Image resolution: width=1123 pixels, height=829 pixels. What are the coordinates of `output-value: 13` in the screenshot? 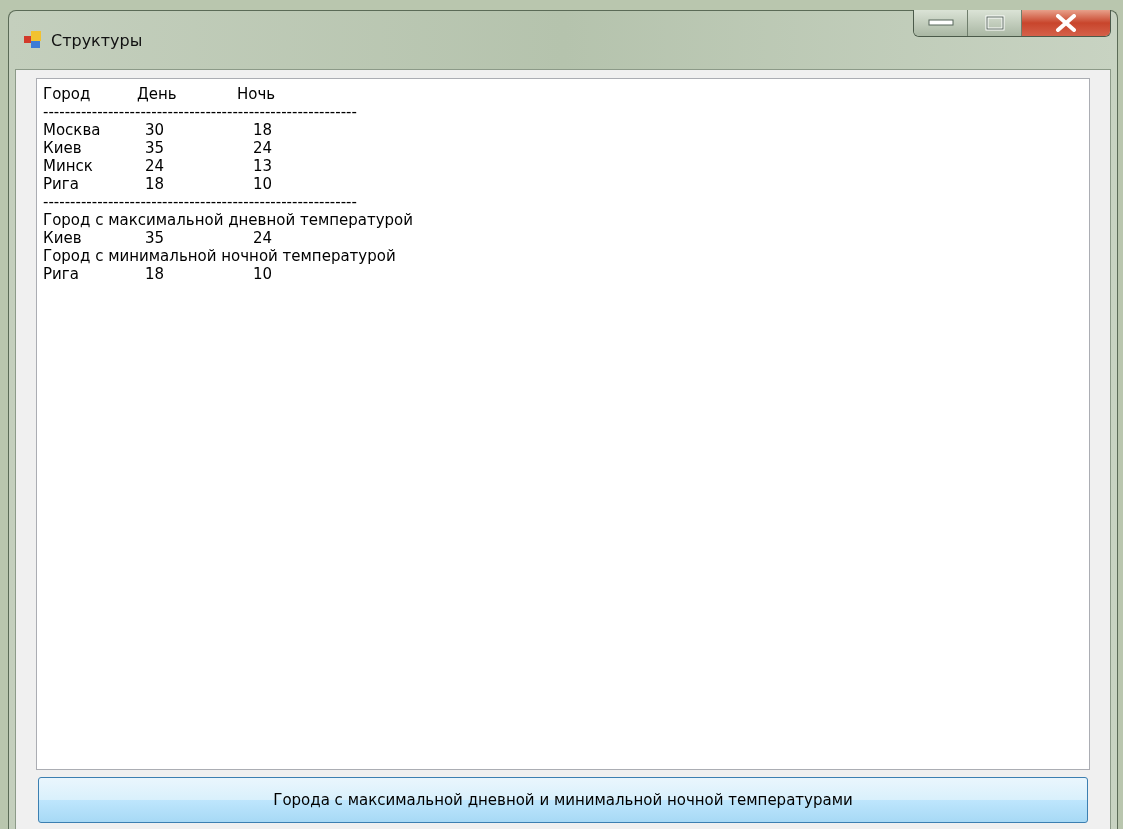 It's located at (263, 166).